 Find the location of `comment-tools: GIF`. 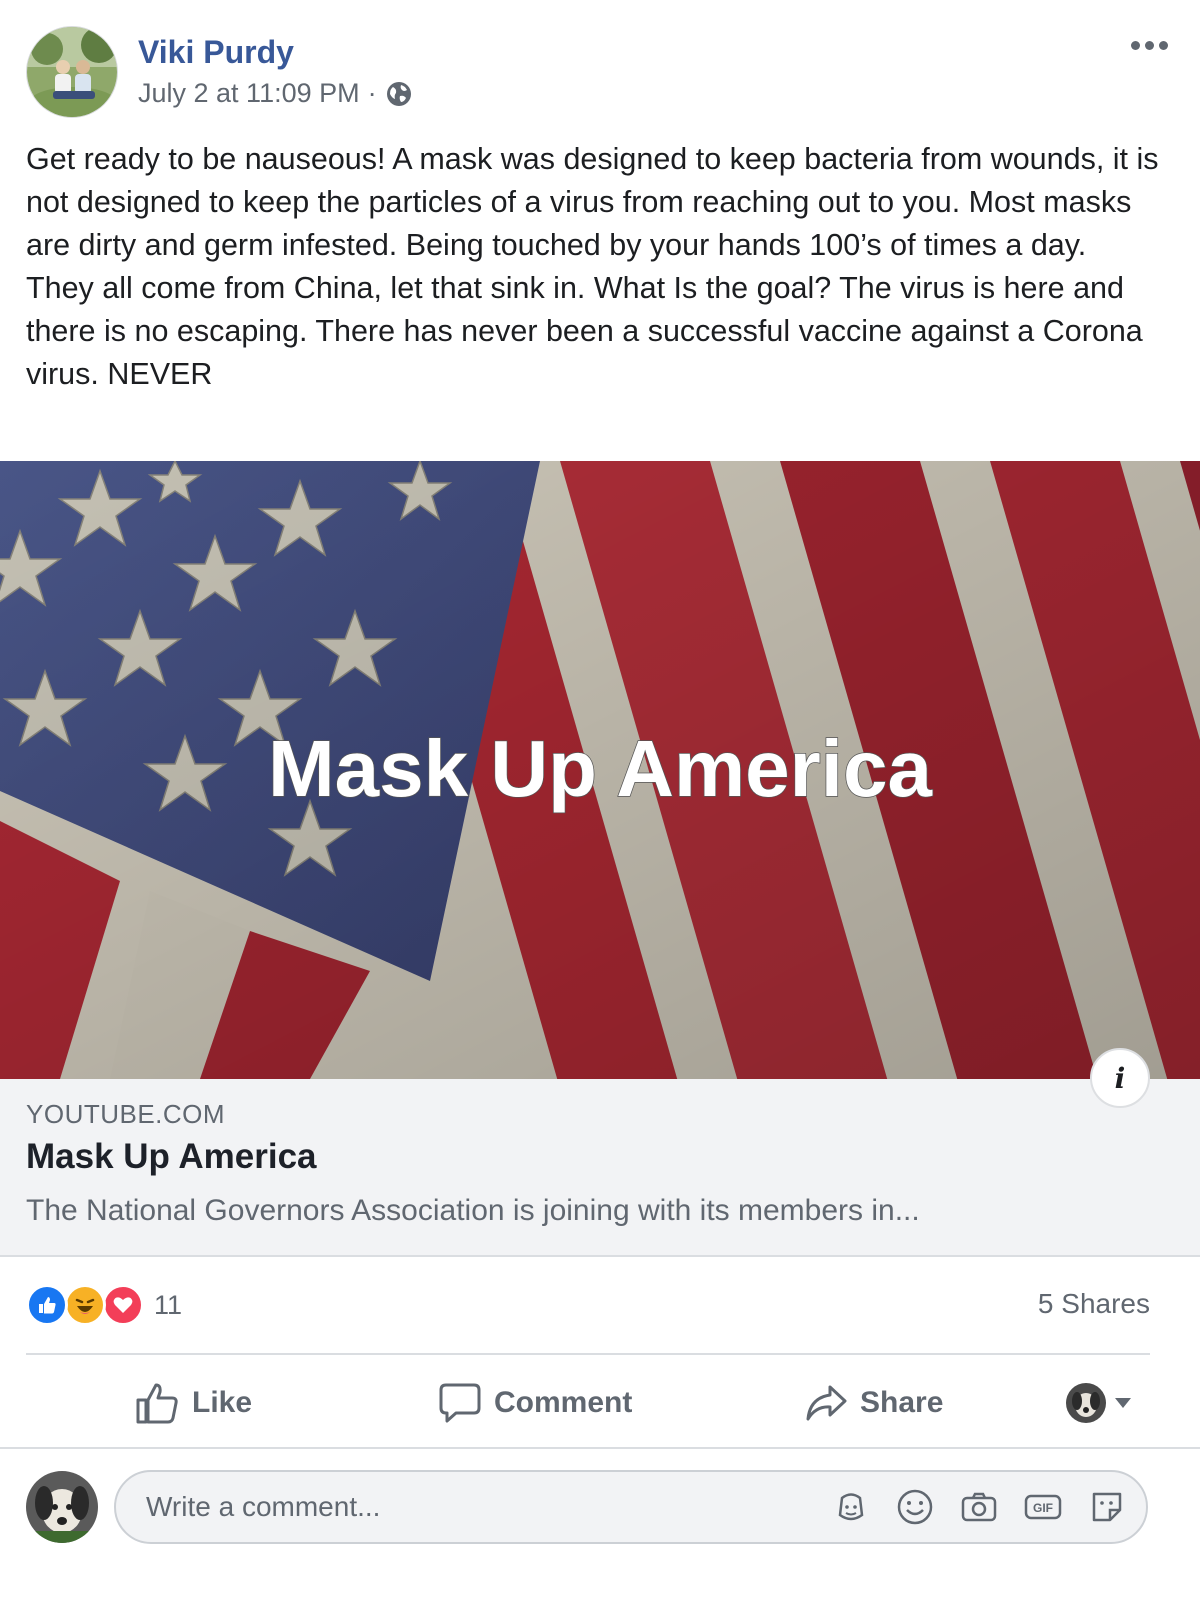

comment-tools: GIF is located at coordinates (979, 1507).